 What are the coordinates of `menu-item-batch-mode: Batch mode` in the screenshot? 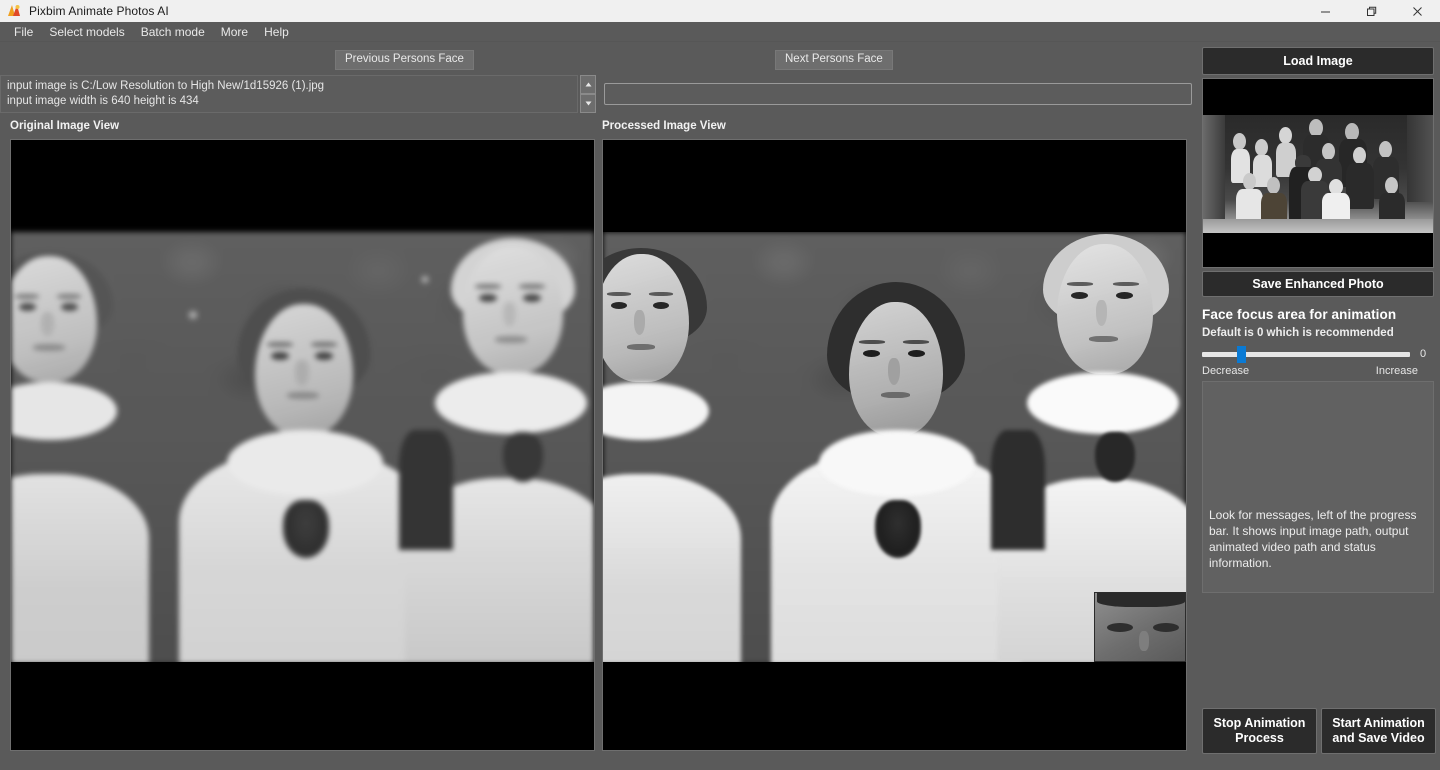 It's located at (173, 32).